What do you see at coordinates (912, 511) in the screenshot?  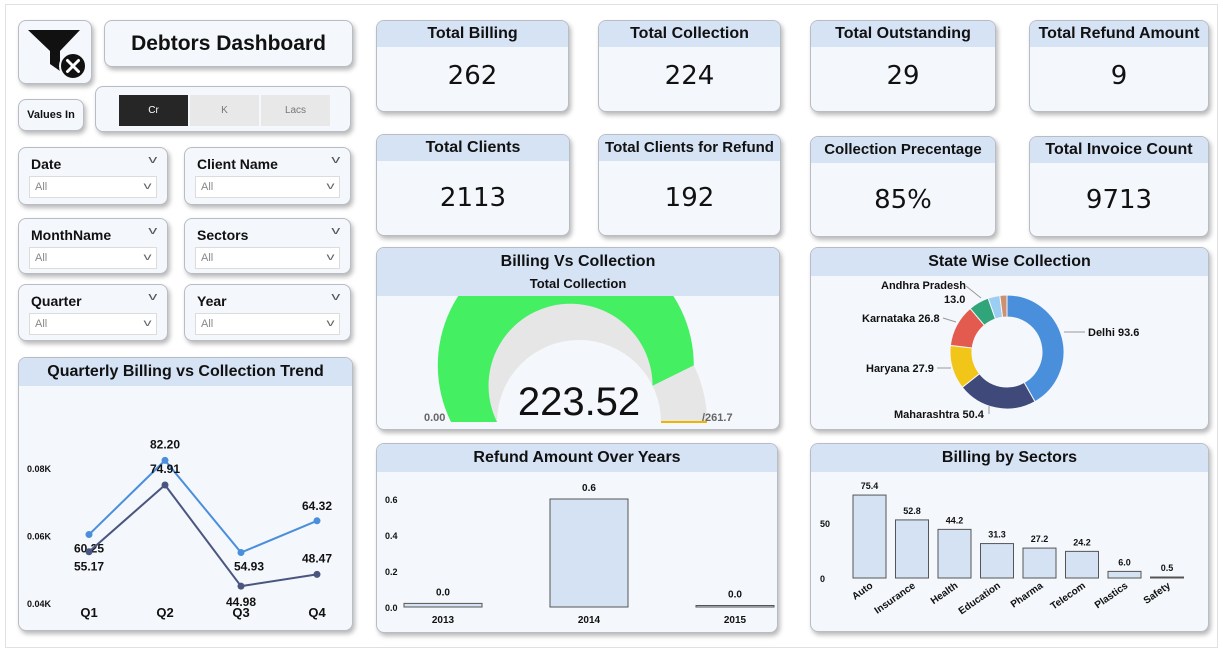 I see `data-label: 52.8` at bounding box center [912, 511].